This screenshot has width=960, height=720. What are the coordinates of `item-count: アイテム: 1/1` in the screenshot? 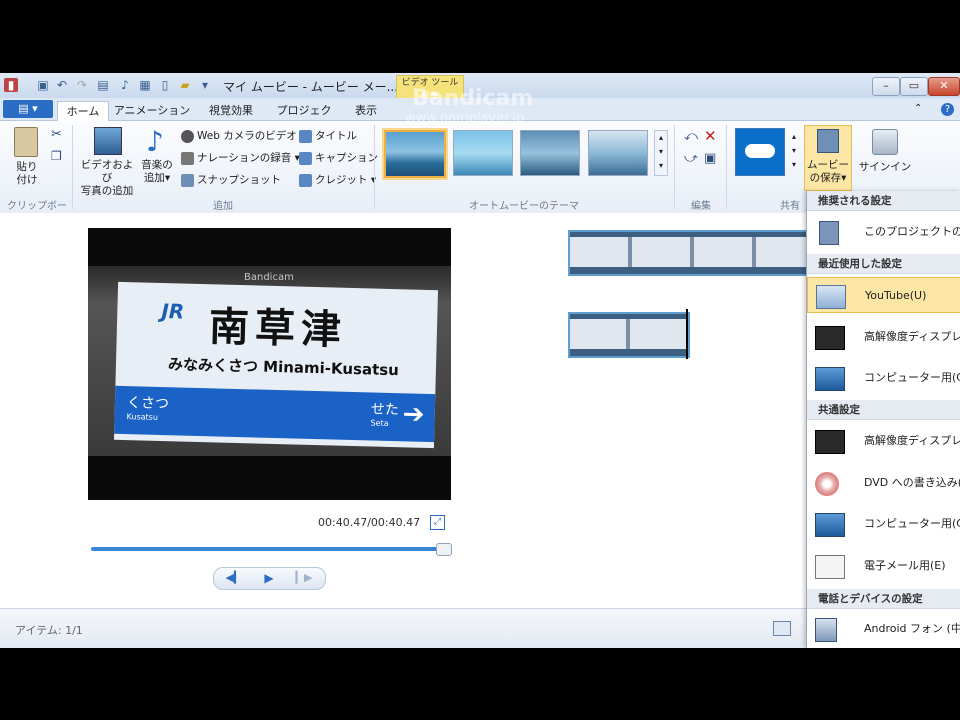 It's located at (49, 630).